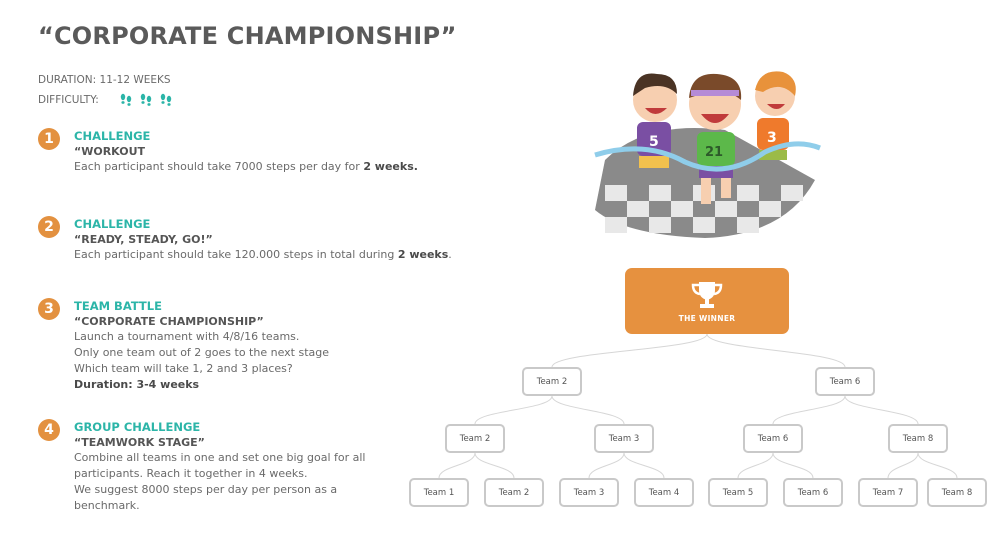 This screenshot has height=551, width=1000. What do you see at coordinates (918, 438) in the screenshot?
I see `quarterfinal-team-box: Team 8` at bounding box center [918, 438].